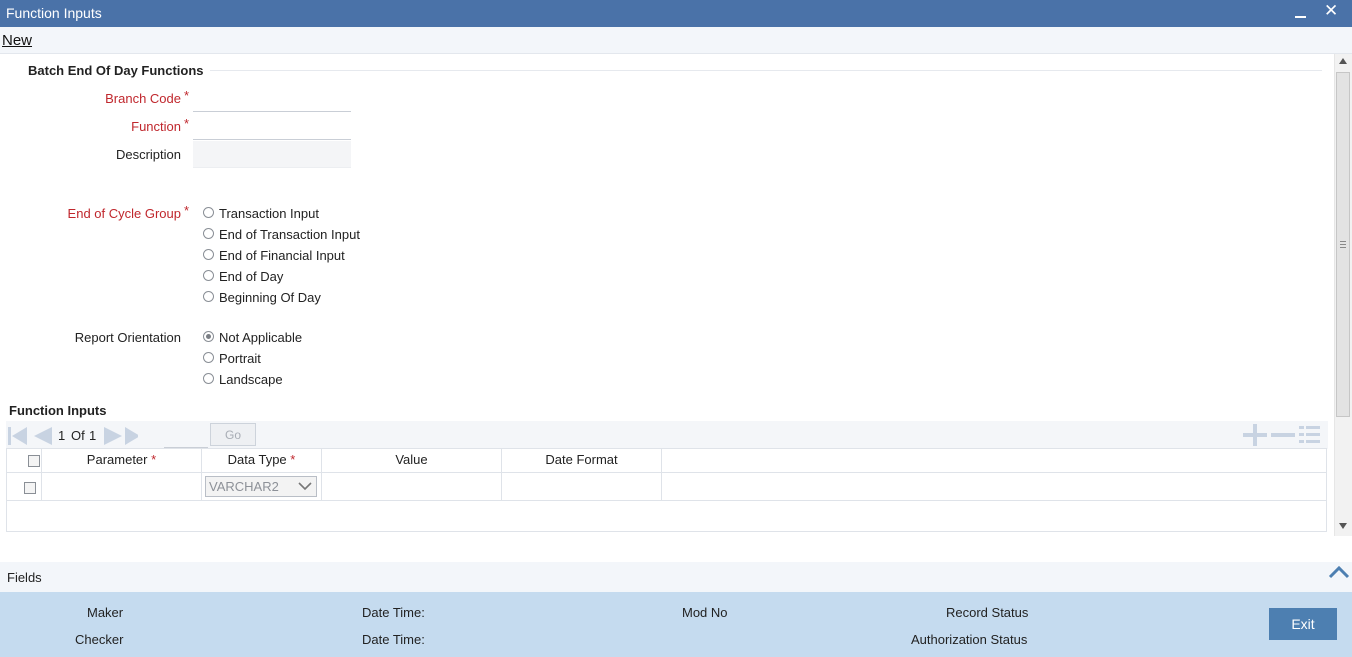  What do you see at coordinates (261, 337) in the screenshot?
I see `radio-label: Not Applicable` at bounding box center [261, 337].